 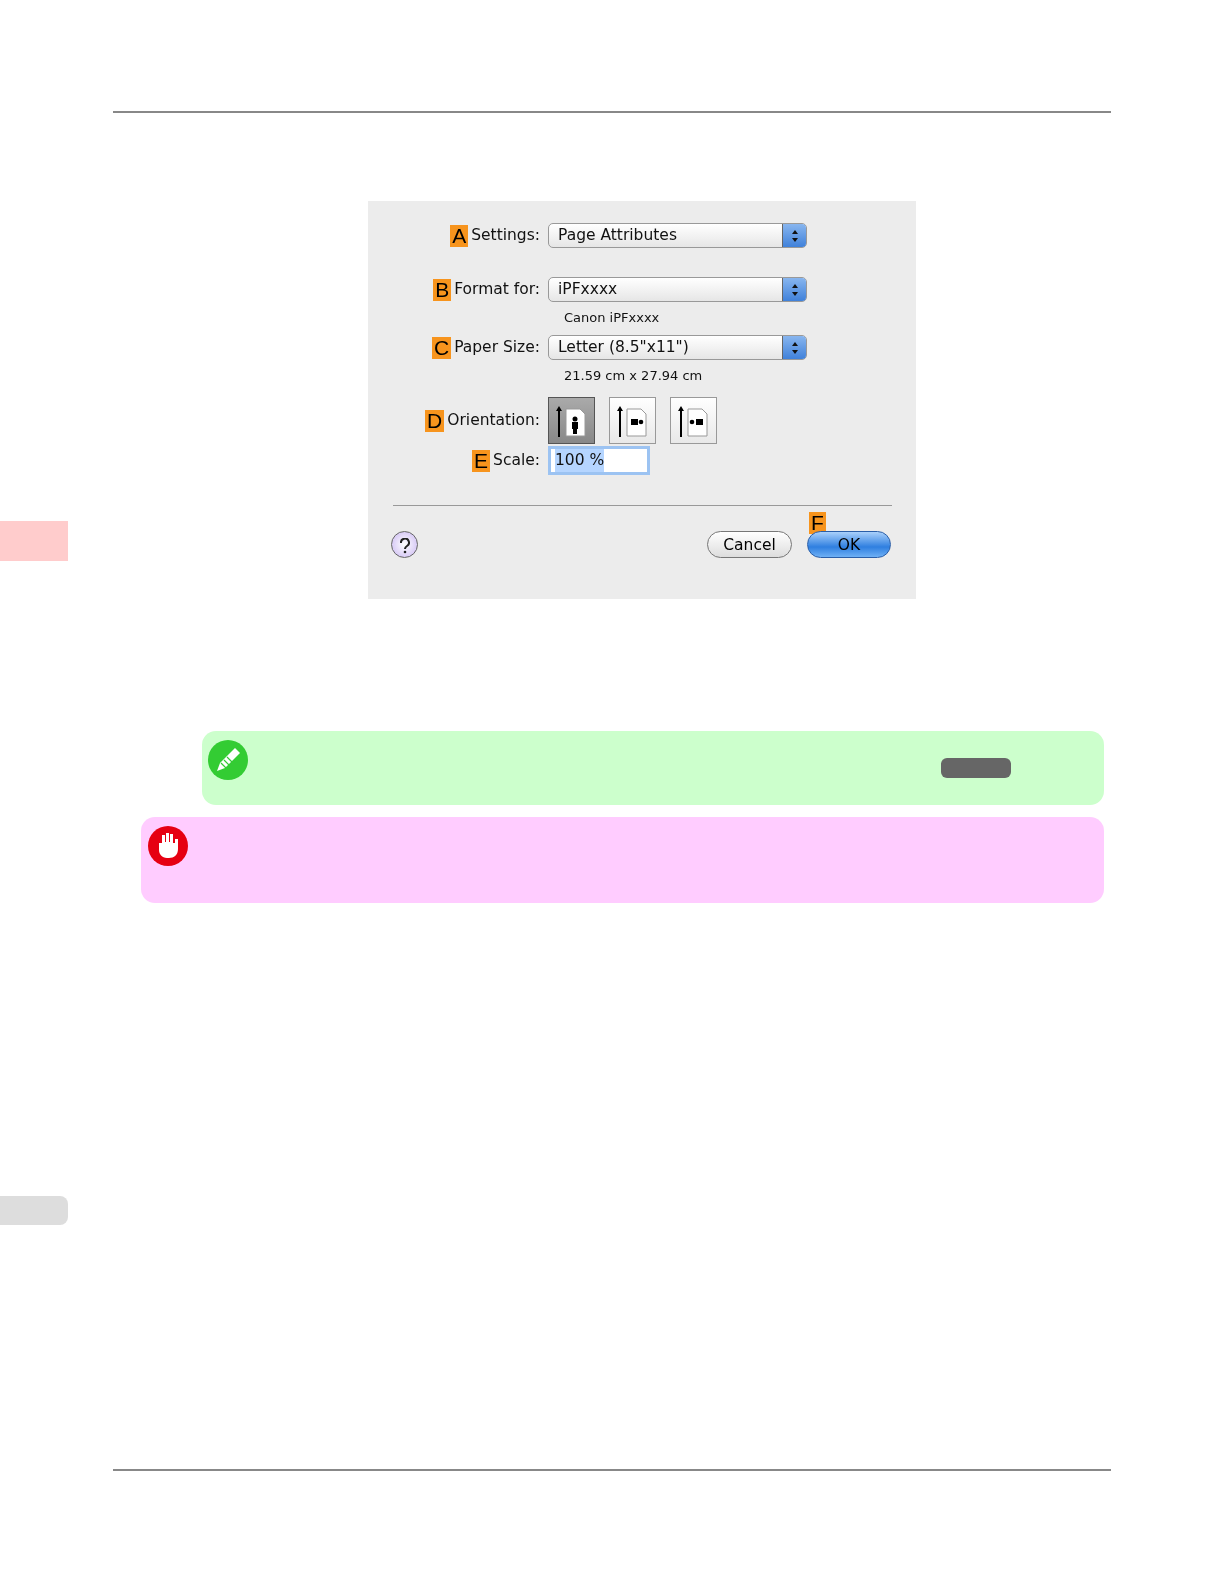 What do you see at coordinates (516, 460) in the screenshot?
I see `field-label: Scale:` at bounding box center [516, 460].